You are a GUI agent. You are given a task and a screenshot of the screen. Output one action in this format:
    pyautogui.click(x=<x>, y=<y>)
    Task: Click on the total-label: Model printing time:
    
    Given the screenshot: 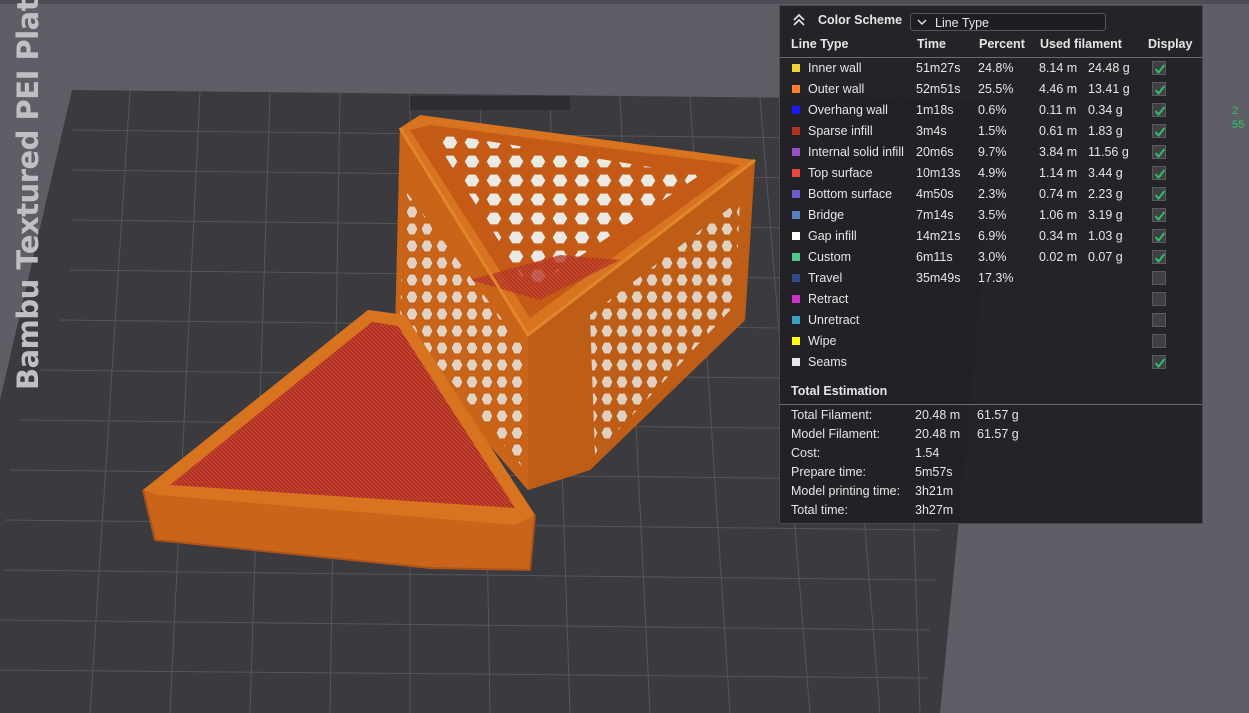 What is the action you would take?
    pyautogui.click(x=846, y=491)
    